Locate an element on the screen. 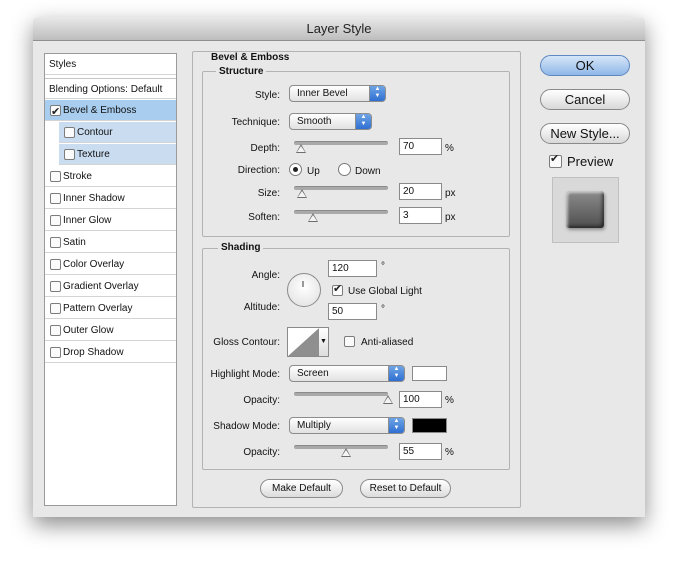 This screenshot has width=679, height=566. direction-down-label: Down is located at coordinates (368, 171).